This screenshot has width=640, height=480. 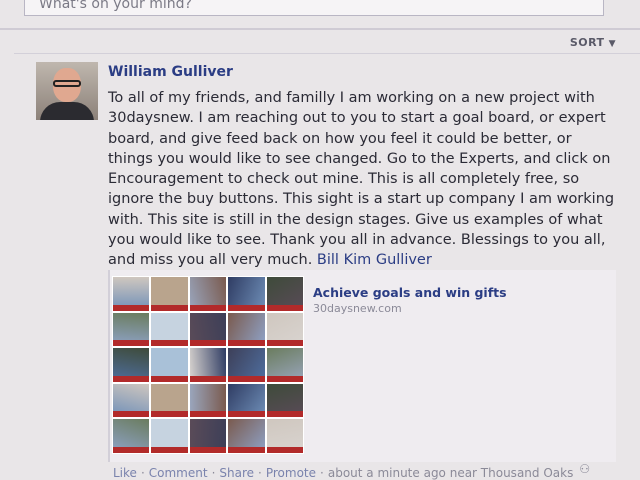 What do you see at coordinates (236, 473) in the screenshot?
I see `share-link: Share` at bounding box center [236, 473].